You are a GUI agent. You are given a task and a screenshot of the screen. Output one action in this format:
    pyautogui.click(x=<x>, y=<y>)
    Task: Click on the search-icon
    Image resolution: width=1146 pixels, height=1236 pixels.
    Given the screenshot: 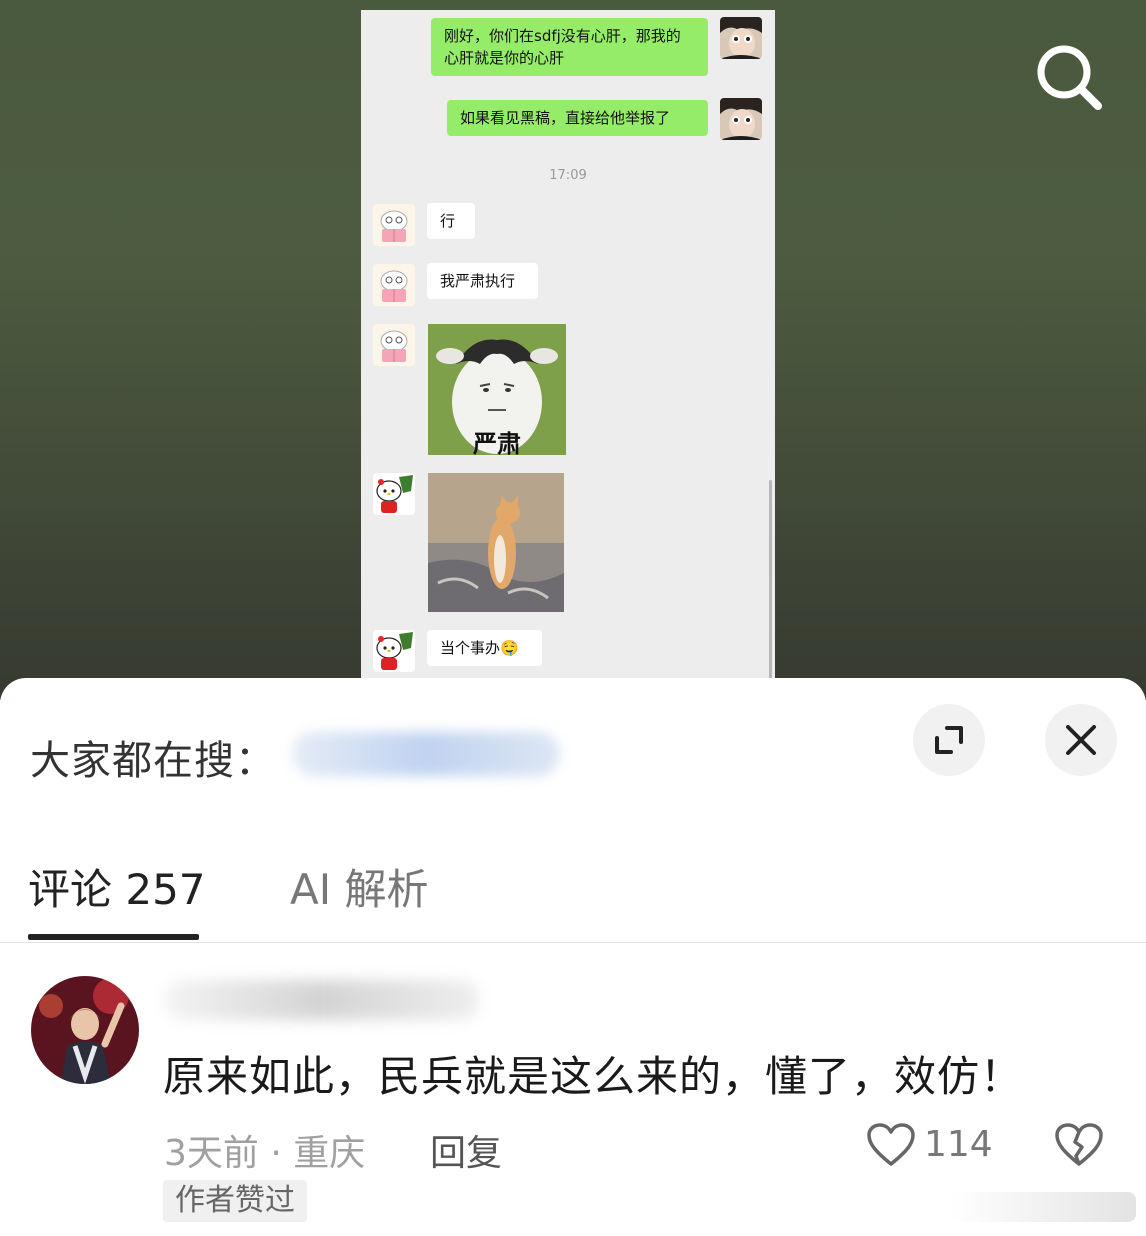 What is the action you would take?
    pyautogui.click(x=1069, y=77)
    